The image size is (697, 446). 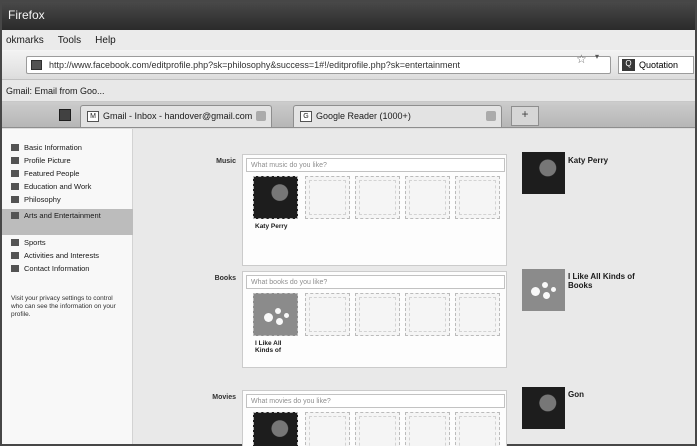 What do you see at coordinates (271, 226) in the screenshot?
I see `music-item-caption: Katy Perry` at bounding box center [271, 226].